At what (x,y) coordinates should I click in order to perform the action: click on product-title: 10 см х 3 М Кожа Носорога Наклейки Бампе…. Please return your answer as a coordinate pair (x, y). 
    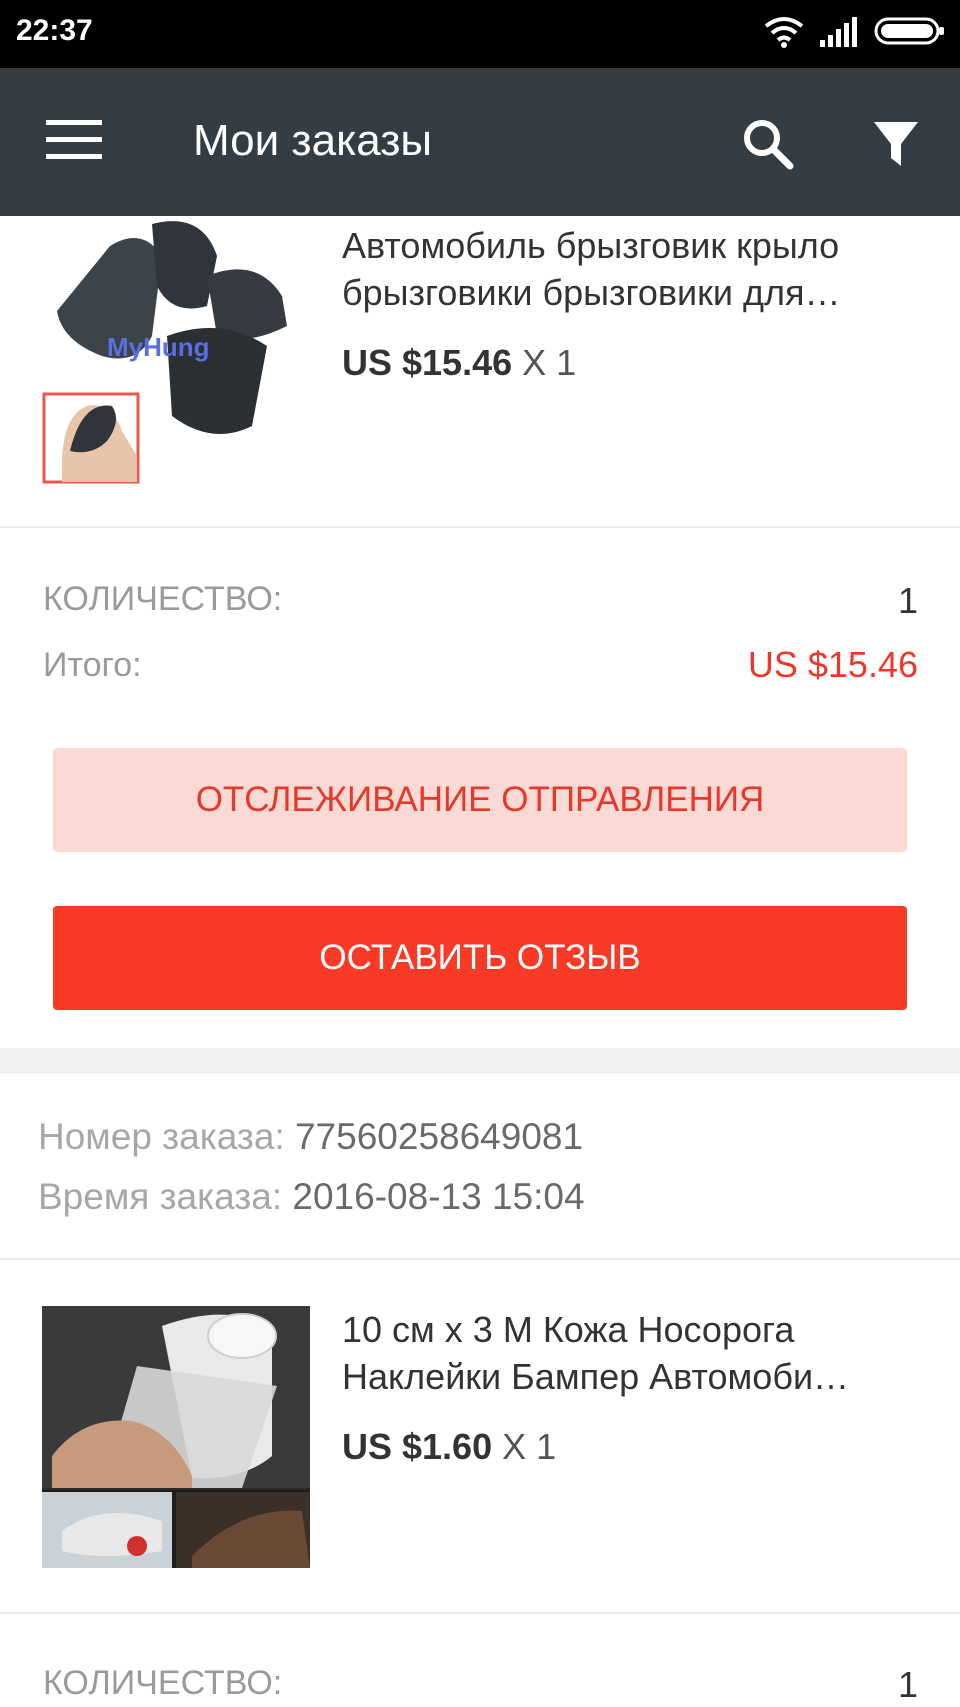
    Looking at the image, I should click on (632, 1353).